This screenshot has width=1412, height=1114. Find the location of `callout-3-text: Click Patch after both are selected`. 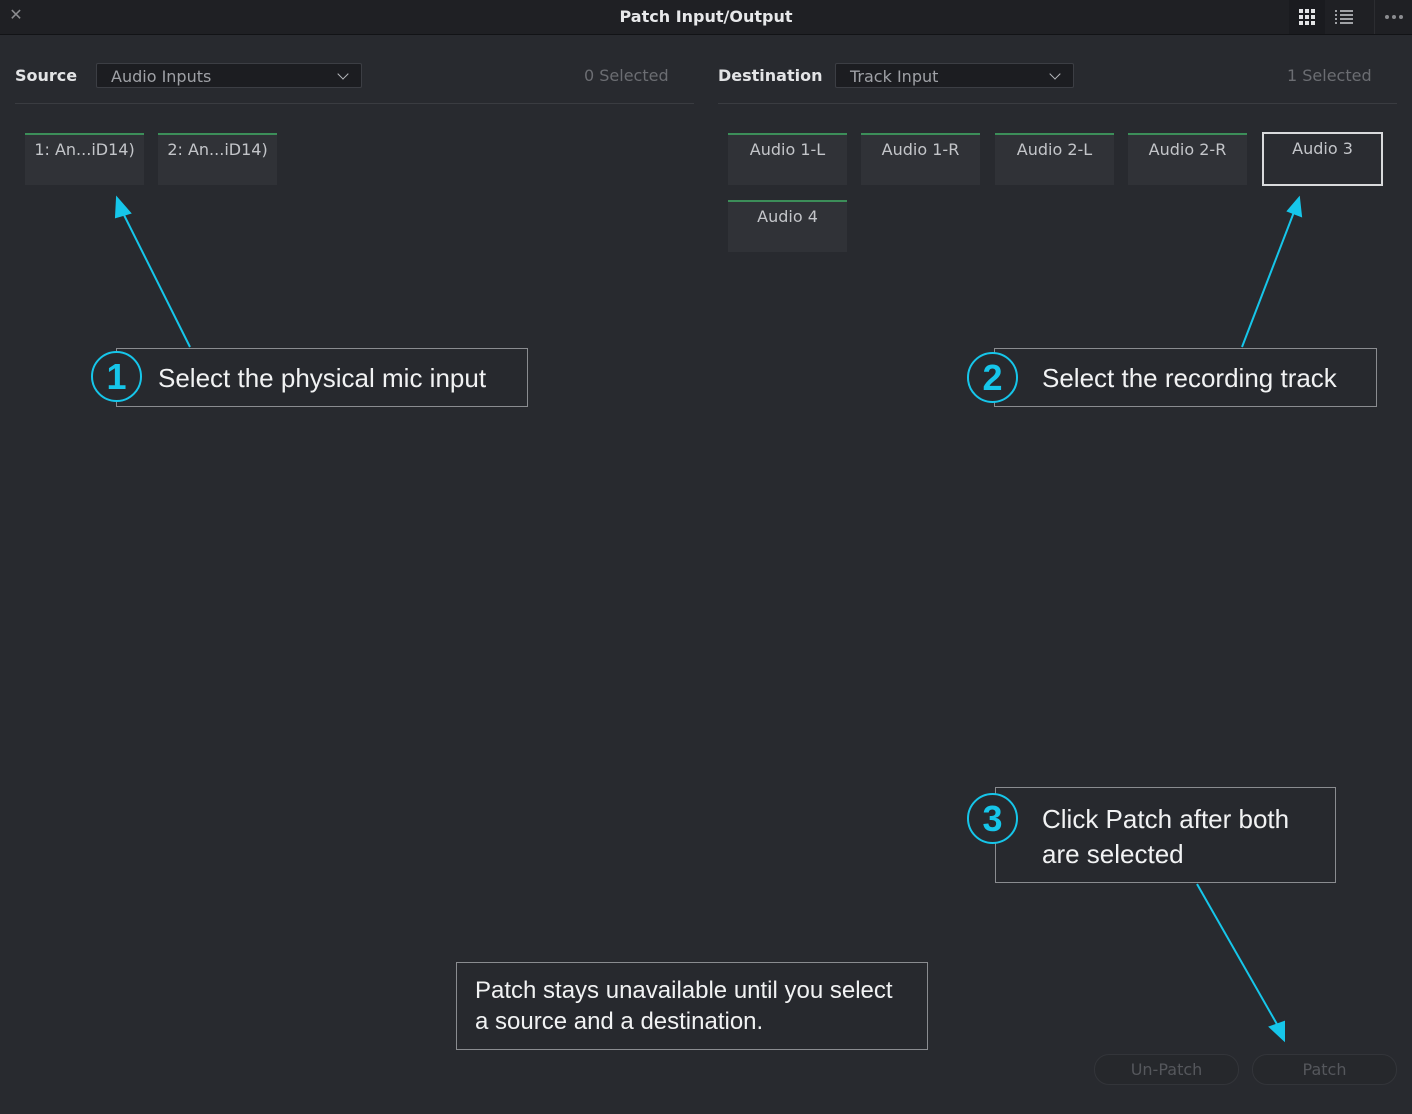

callout-3-text: Click Patch after both are selected is located at coordinates (1165, 837).